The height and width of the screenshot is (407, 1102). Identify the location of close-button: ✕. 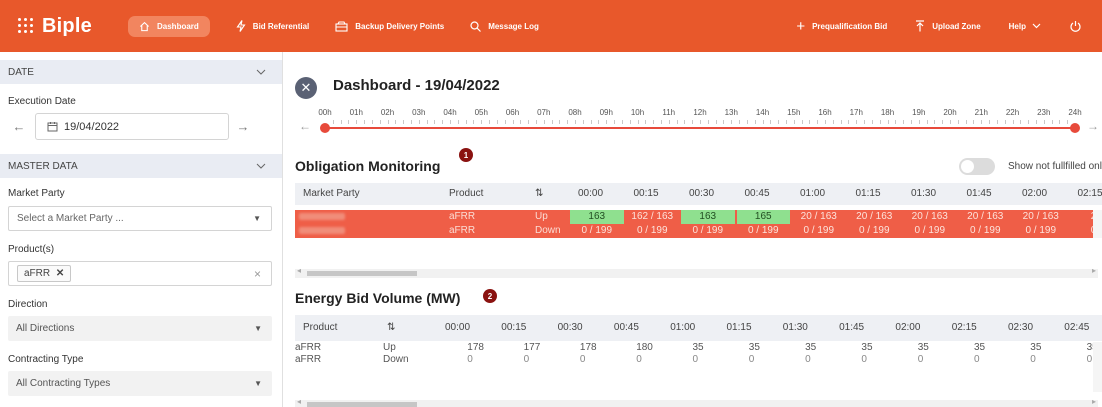
(306, 88).